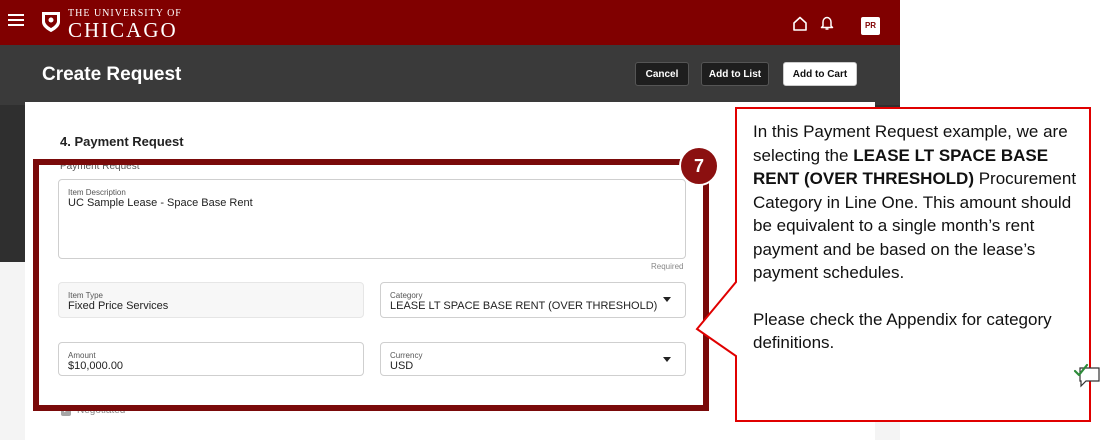  Describe the element at coordinates (1087, 375) in the screenshot. I see `comment-icon` at that location.